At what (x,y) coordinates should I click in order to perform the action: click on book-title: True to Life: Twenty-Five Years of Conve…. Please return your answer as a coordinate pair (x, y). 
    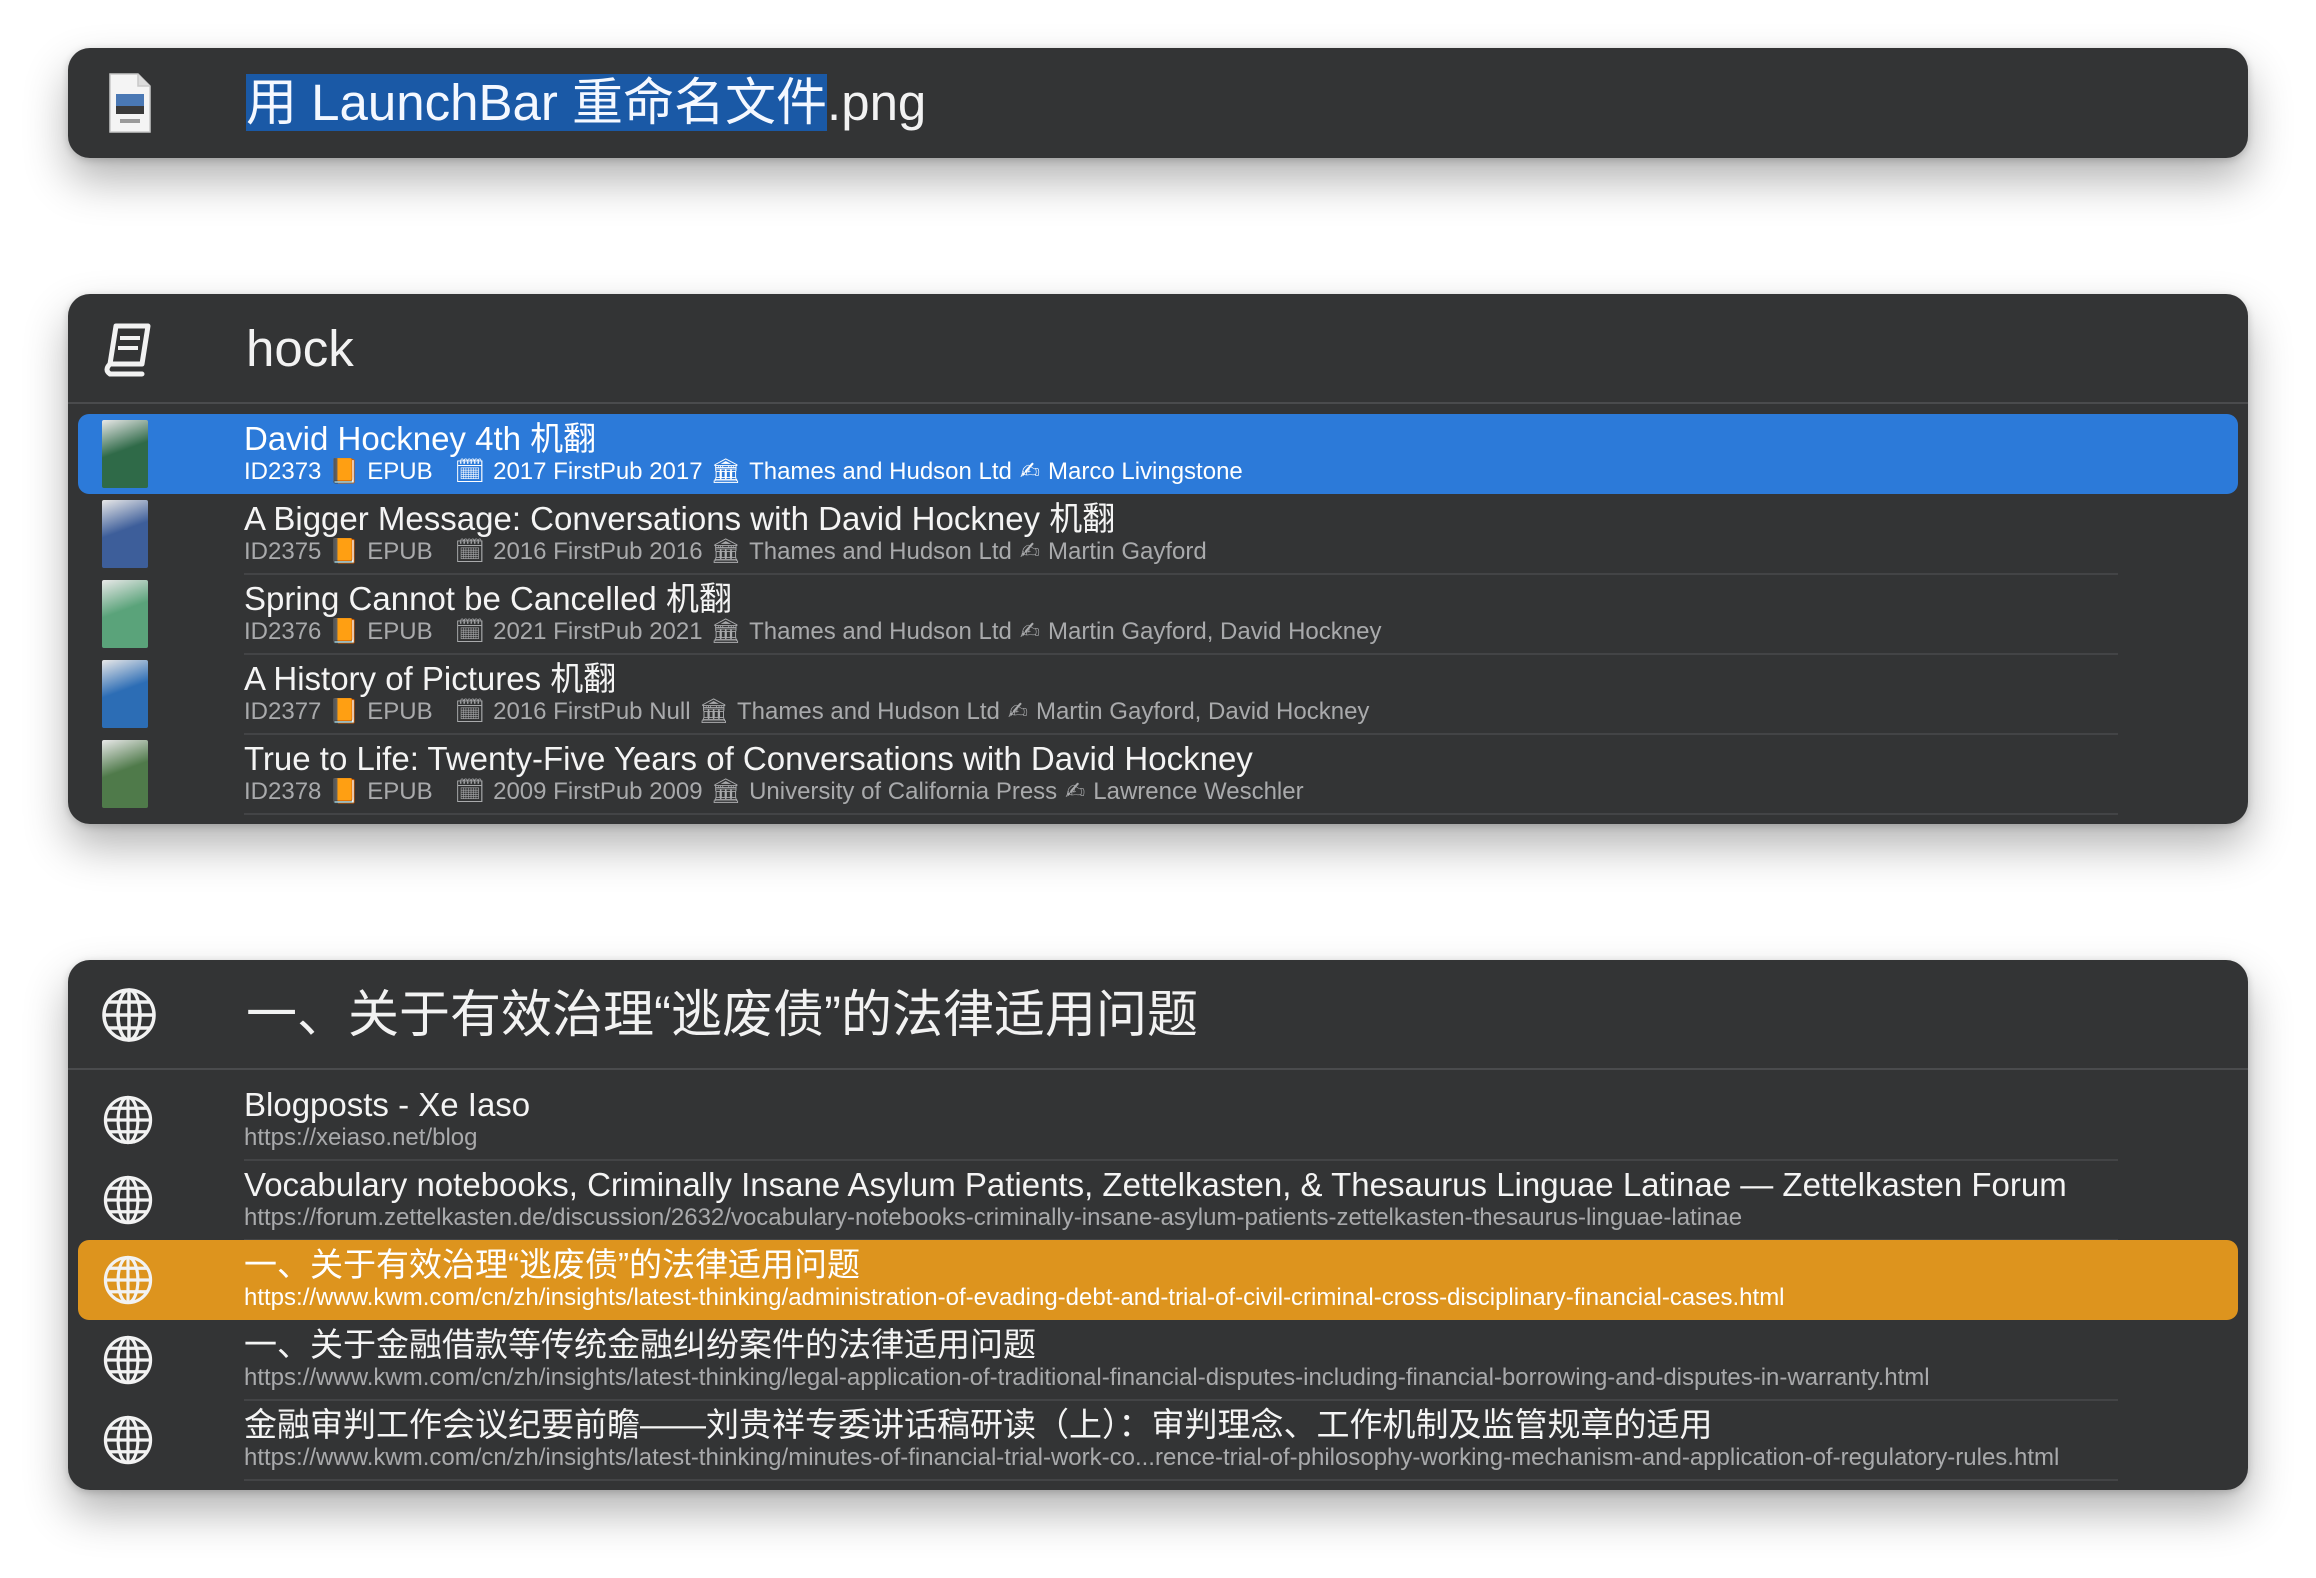
    Looking at the image, I should click on (748, 758).